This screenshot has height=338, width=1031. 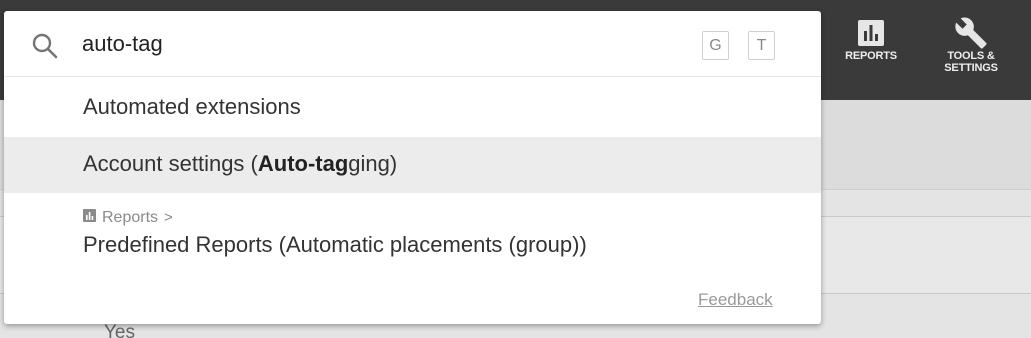 What do you see at coordinates (412, 107) in the screenshot?
I see `result-automated-extensions: Automated extensions` at bounding box center [412, 107].